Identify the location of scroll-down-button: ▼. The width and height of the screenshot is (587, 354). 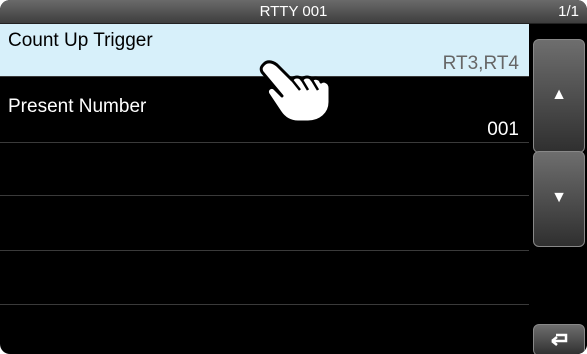
(559, 199).